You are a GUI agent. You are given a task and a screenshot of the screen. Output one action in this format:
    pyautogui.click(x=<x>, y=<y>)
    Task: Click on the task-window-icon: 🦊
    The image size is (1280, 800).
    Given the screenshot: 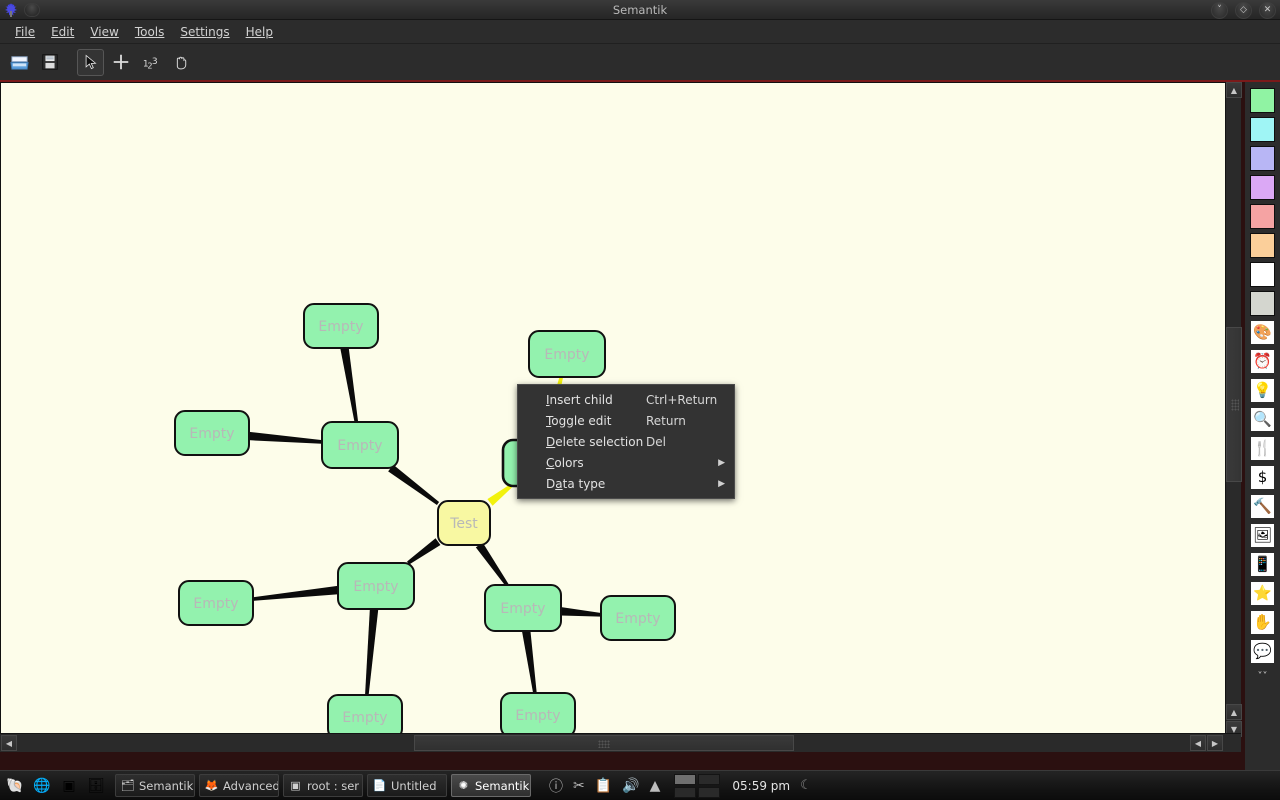 What is the action you would take?
    pyautogui.click(x=211, y=785)
    